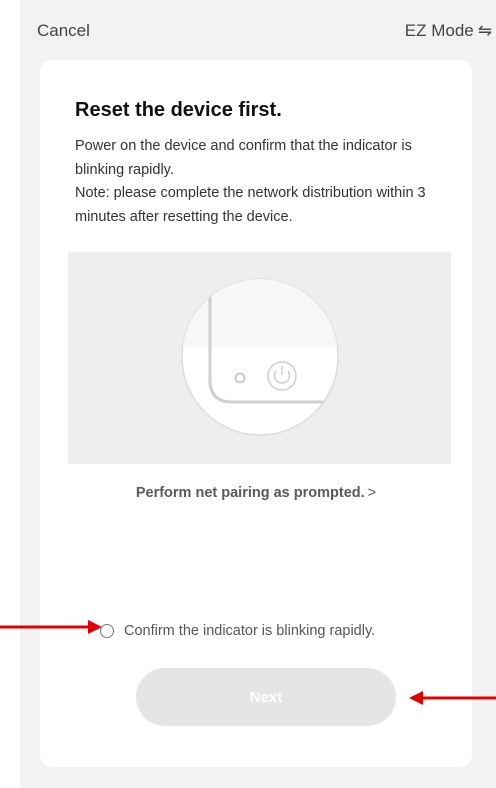 The height and width of the screenshot is (788, 496). I want to click on swap-arrows-icon: ⇋, so click(484, 30).